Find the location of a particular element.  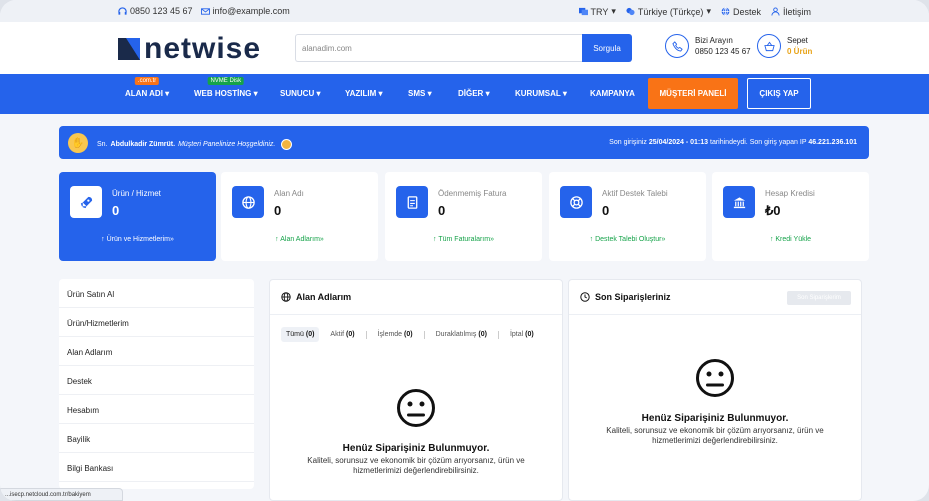

nav-label: ALAN ADI is located at coordinates (144, 93).